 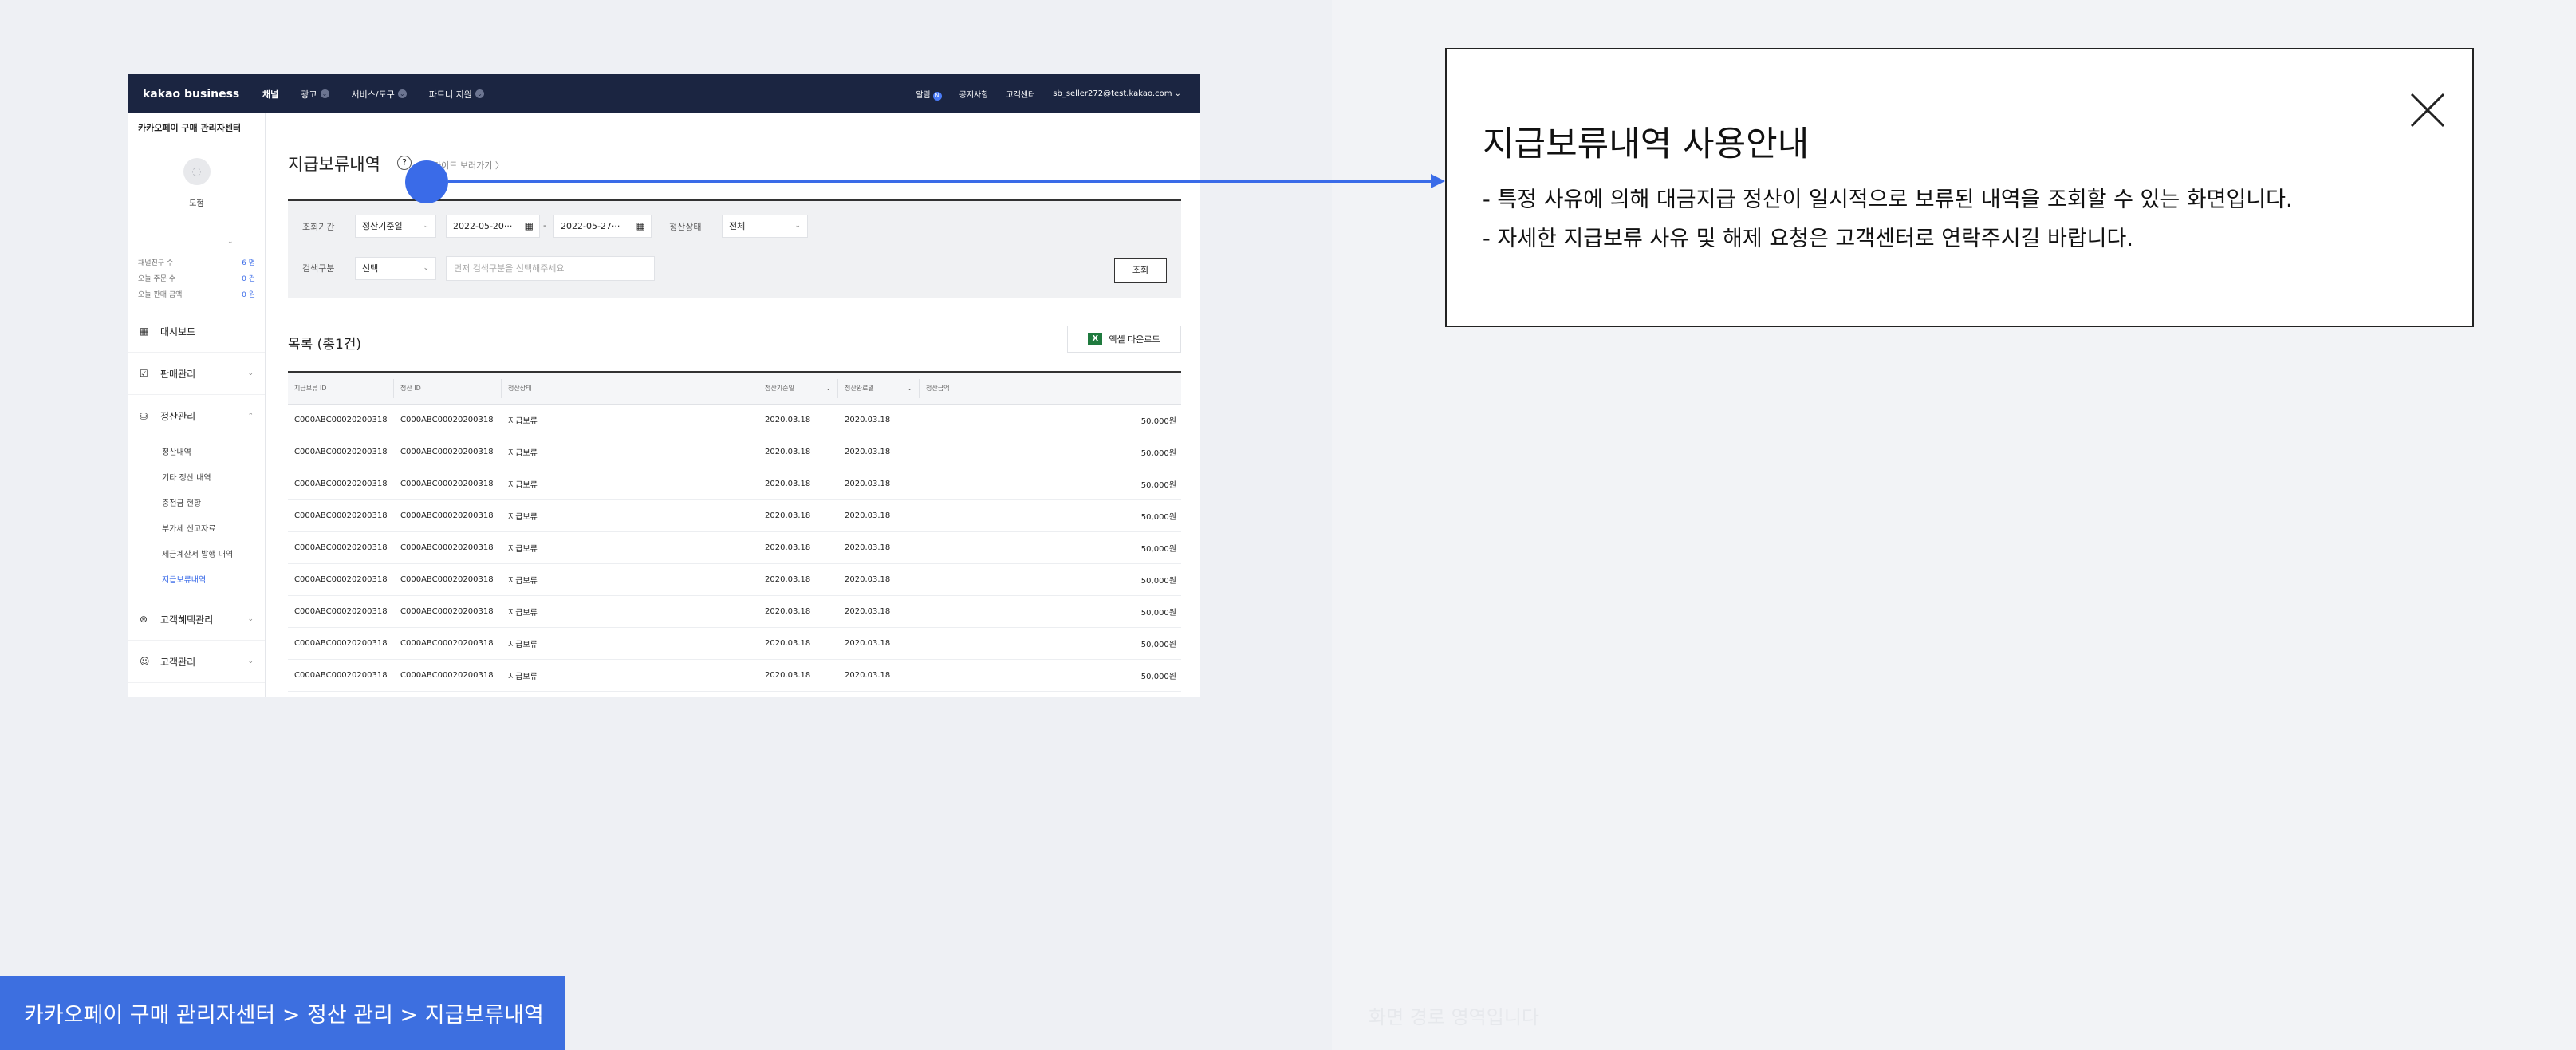 What do you see at coordinates (282, 1013) in the screenshot?
I see `breadcrumb: 카카오페이 구매 관리자센터 > 정산 관리 > 지급보류내역` at bounding box center [282, 1013].